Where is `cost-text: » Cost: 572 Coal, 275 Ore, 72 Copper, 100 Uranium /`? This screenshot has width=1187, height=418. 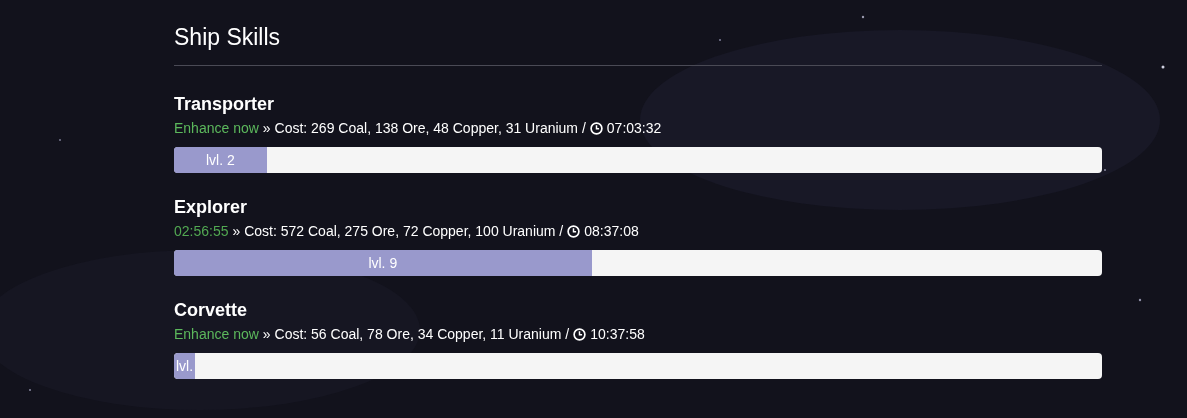 cost-text: » Cost: 572 Coal, 275 Ore, 72 Copper, 100 Uranium / is located at coordinates (398, 231).